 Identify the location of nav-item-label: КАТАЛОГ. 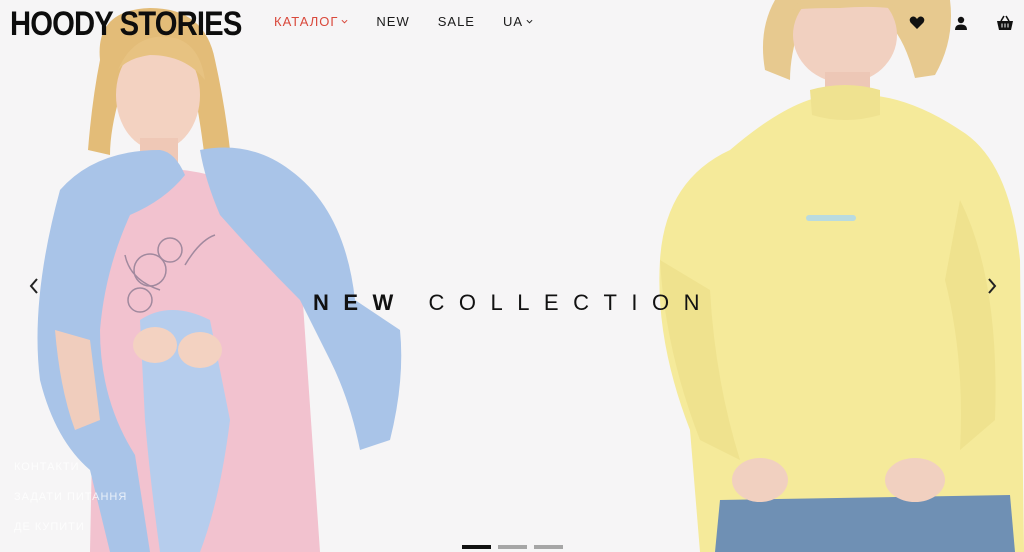
(306, 21).